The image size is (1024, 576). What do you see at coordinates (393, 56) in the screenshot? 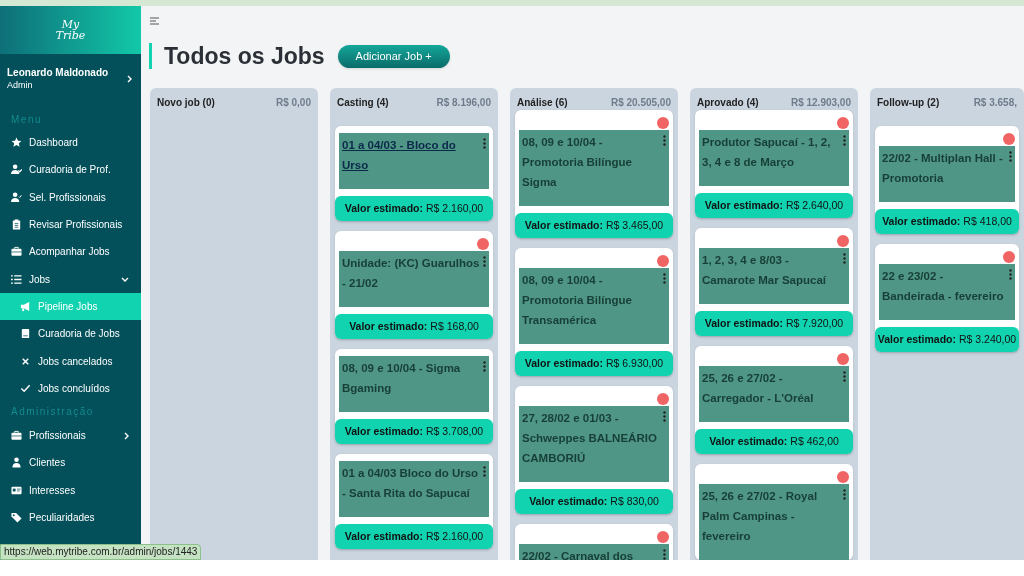
I see `add-job-button: Adicionar Job +` at bounding box center [393, 56].